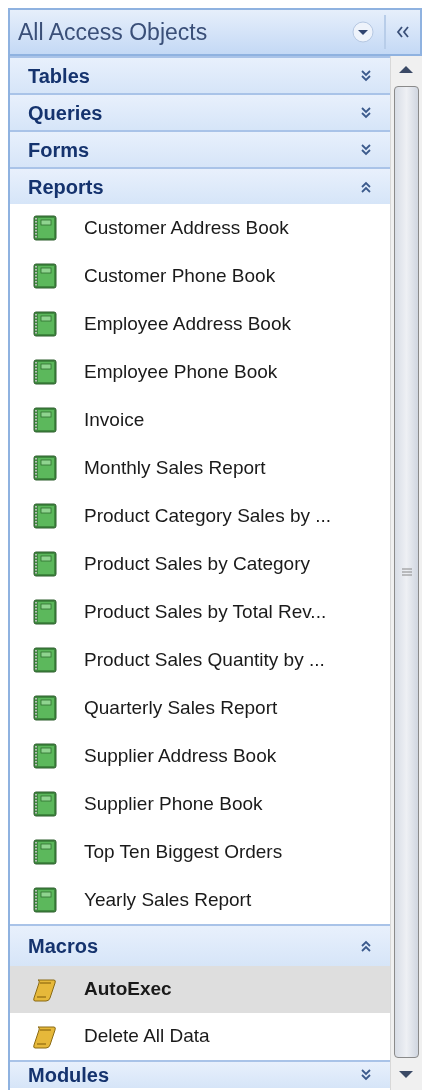 The width and height of the screenshot is (422, 1090). Describe the element at coordinates (200, 945) in the screenshot. I see `group-header: Macros` at that location.